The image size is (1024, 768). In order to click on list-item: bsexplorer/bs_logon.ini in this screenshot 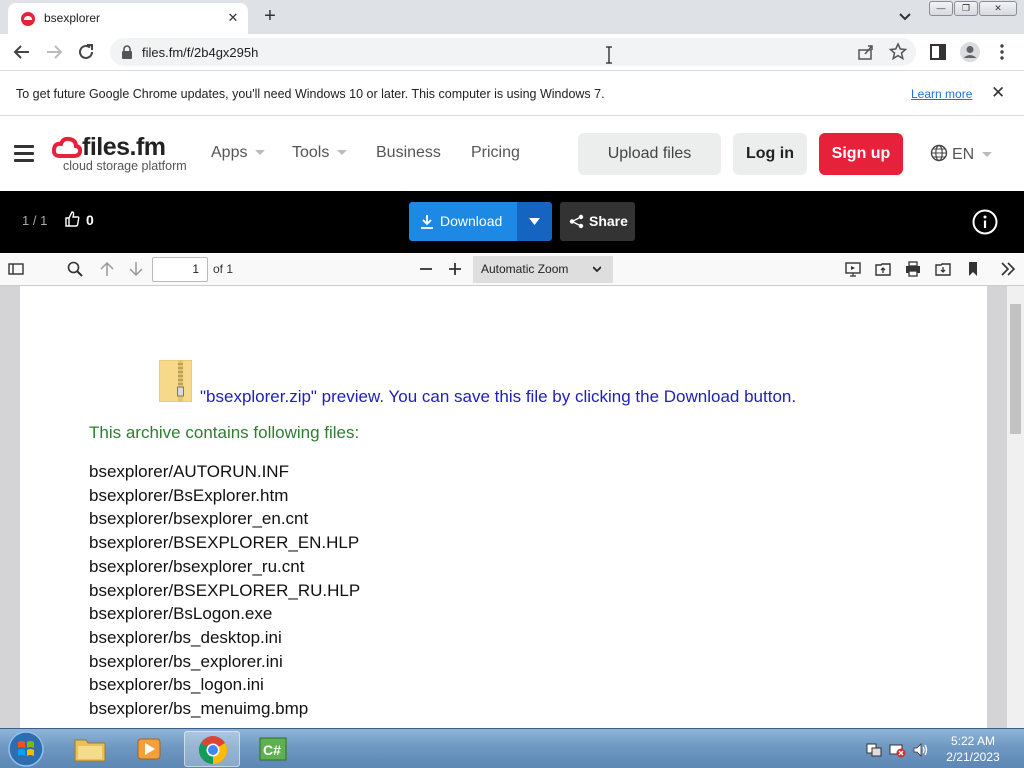, I will do `click(176, 685)`.